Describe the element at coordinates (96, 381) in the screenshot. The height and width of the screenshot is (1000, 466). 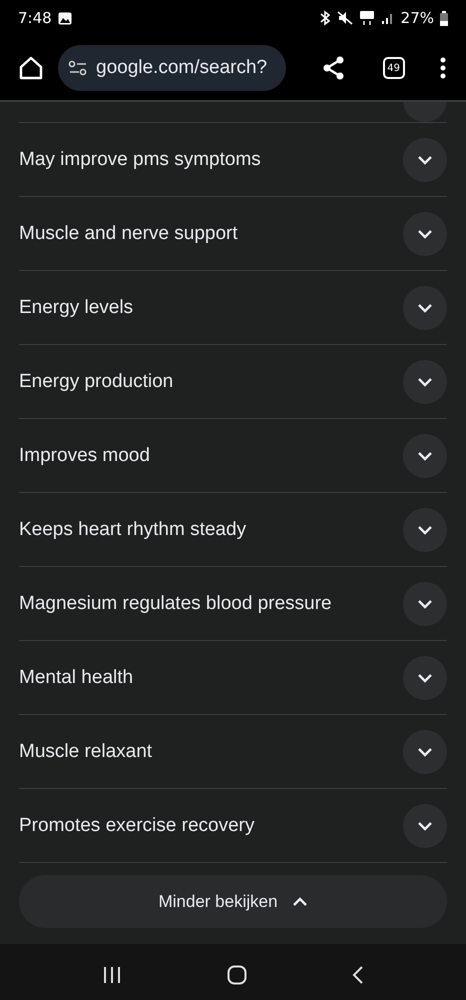
I see `accordion-item-title: Energy production` at that location.